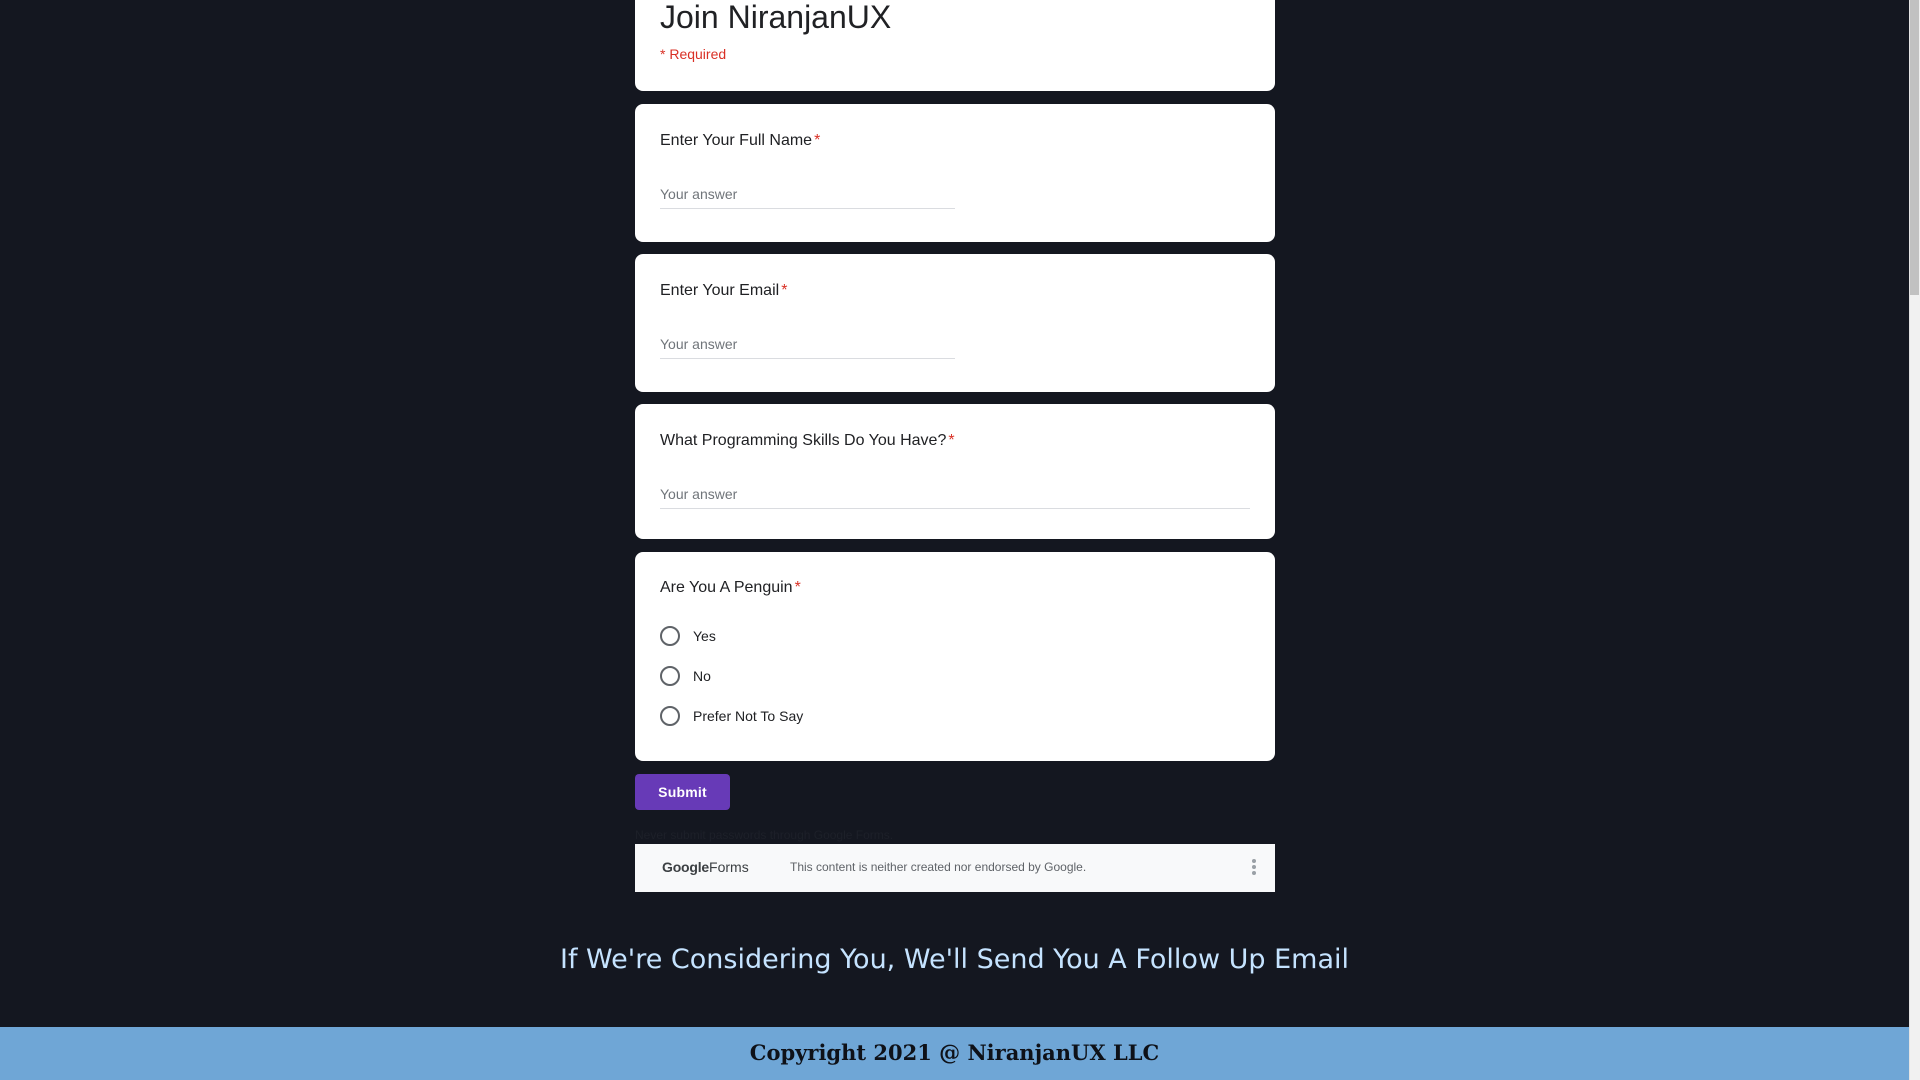  I want to click on copyright-text: Copyright 2021 @ NiranjanUX LLC, so click(954, 1052).